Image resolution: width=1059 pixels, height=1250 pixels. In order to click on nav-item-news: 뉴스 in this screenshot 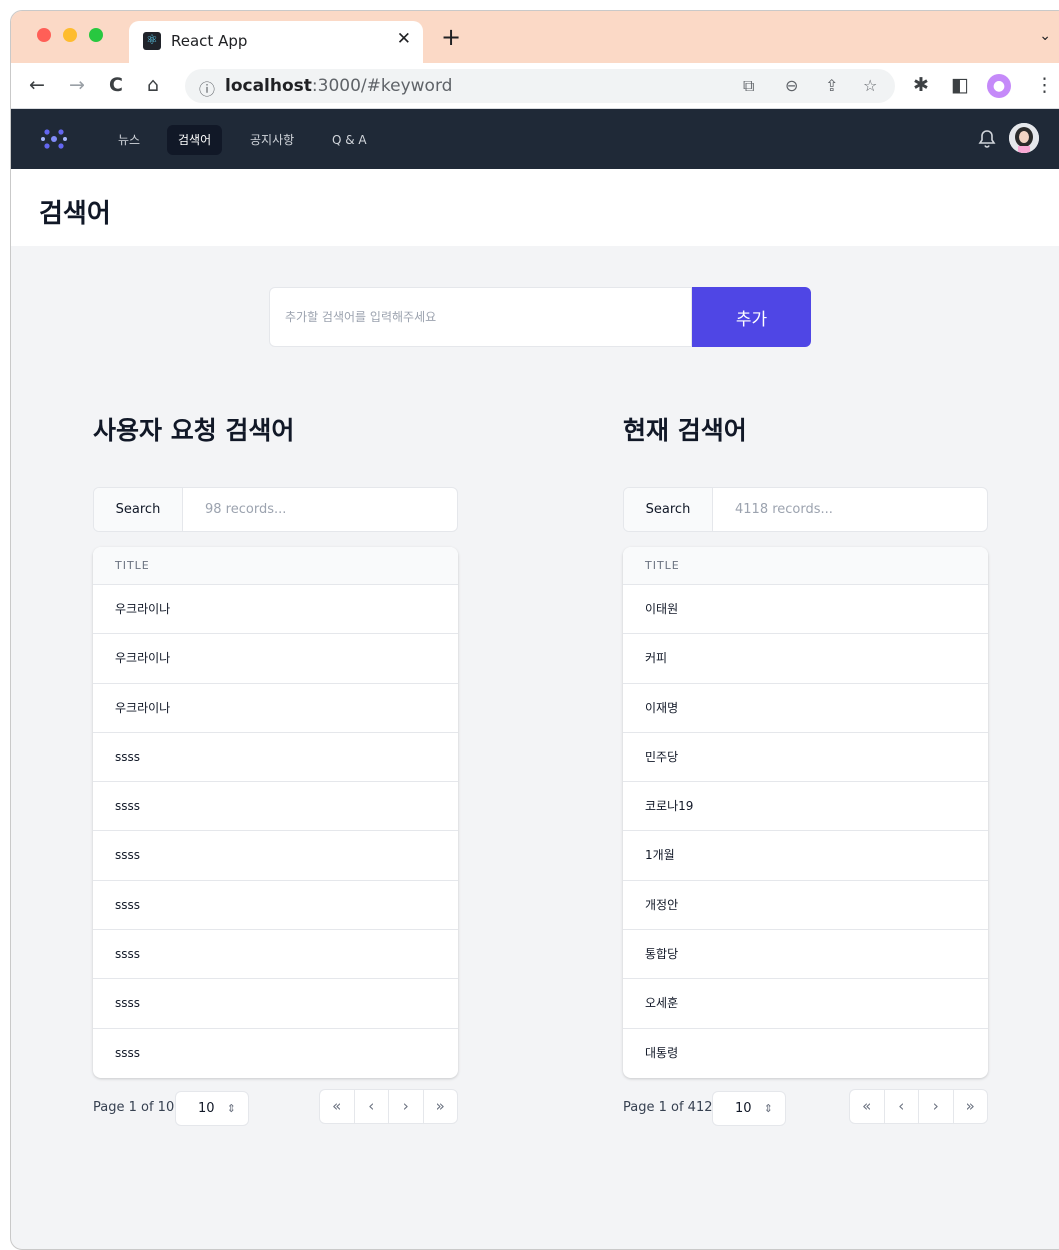, I will do `click(129, 140)`.